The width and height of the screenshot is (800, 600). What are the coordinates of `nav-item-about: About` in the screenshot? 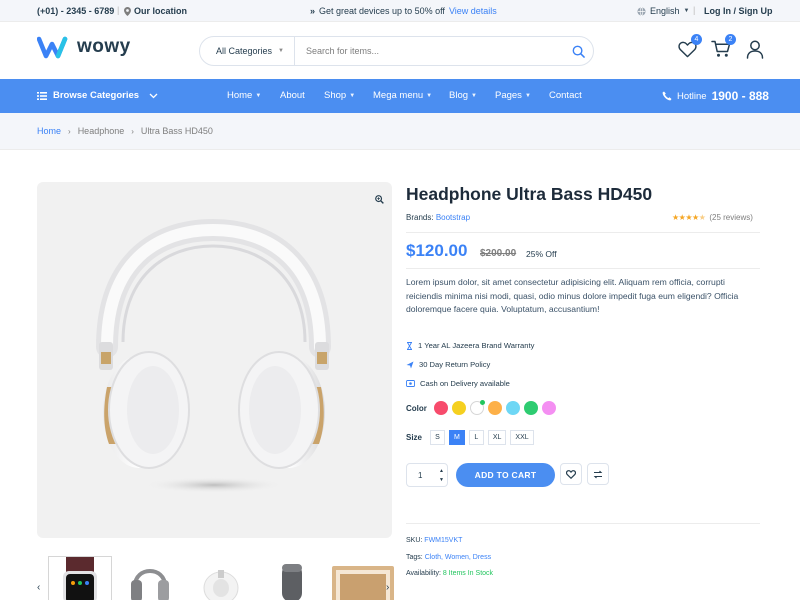 It's located at (302, 95).